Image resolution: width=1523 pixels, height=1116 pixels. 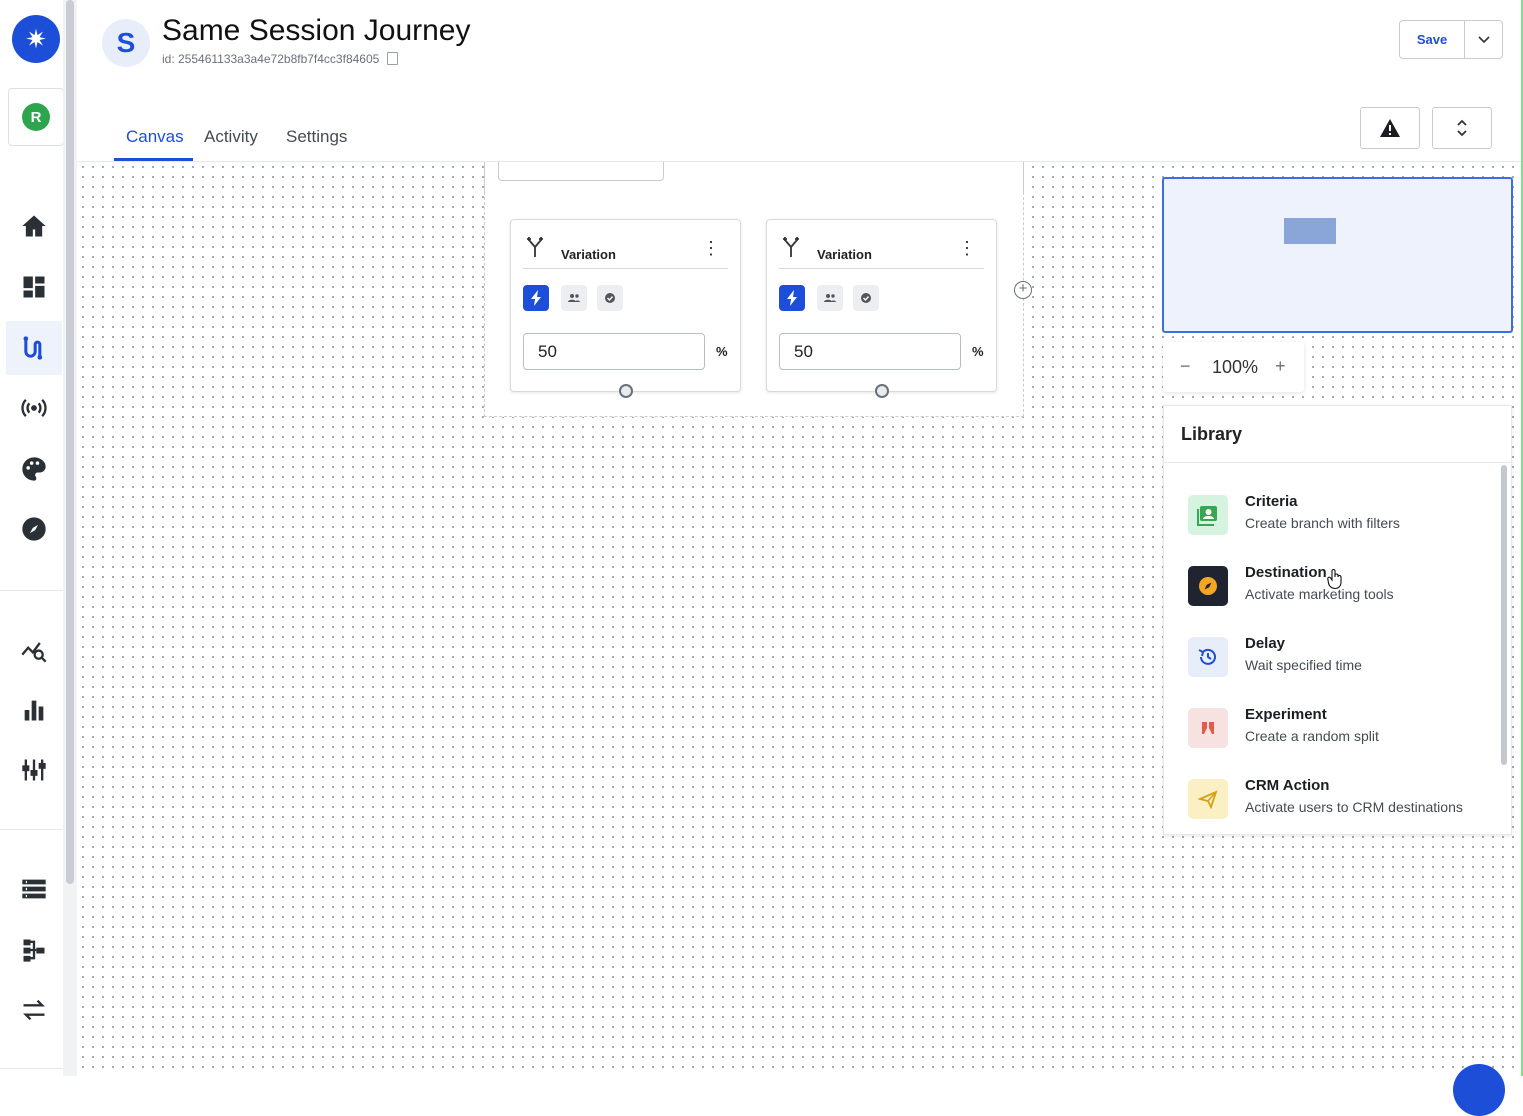 What do you see at coordinates (70, 442) in the screenshot?
I see `rail-scrollbar-thumb` at bounding box center [70, 442].